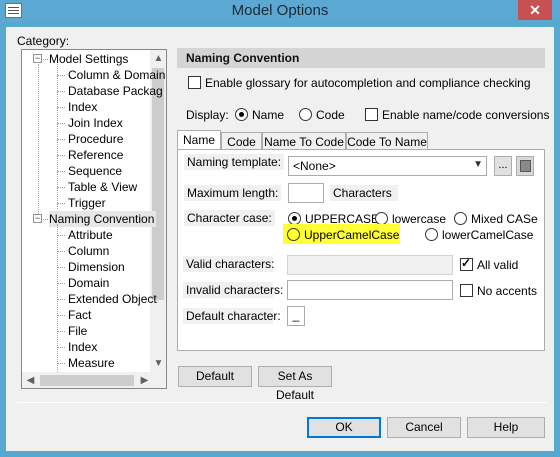  What do you see at coordinates (215, 376) in the screenshot?
I see `default-button: Default` at bounding box center [215, 376].